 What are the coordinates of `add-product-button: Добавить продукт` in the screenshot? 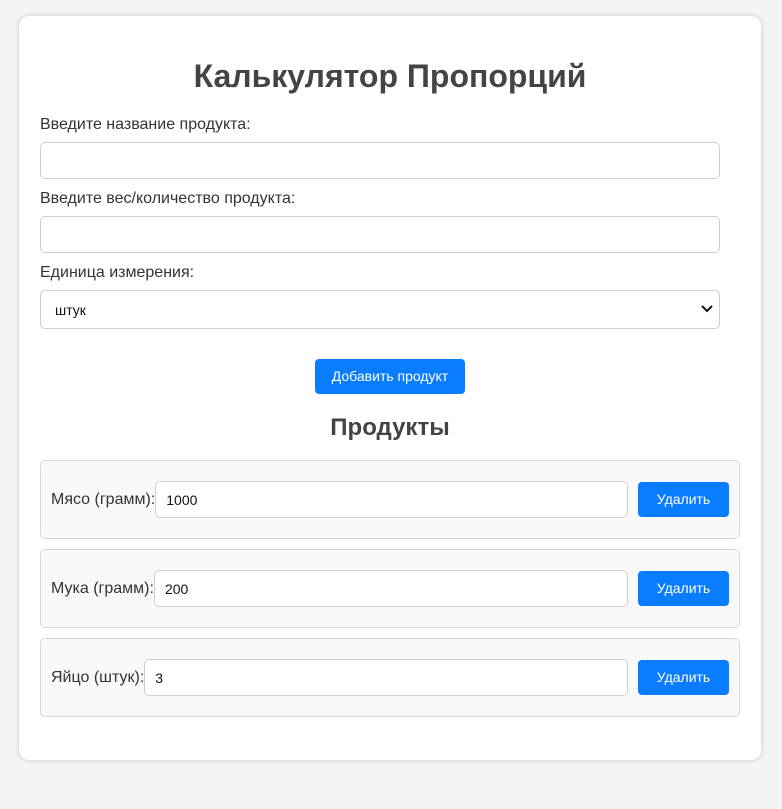 It's located at (390, 376).